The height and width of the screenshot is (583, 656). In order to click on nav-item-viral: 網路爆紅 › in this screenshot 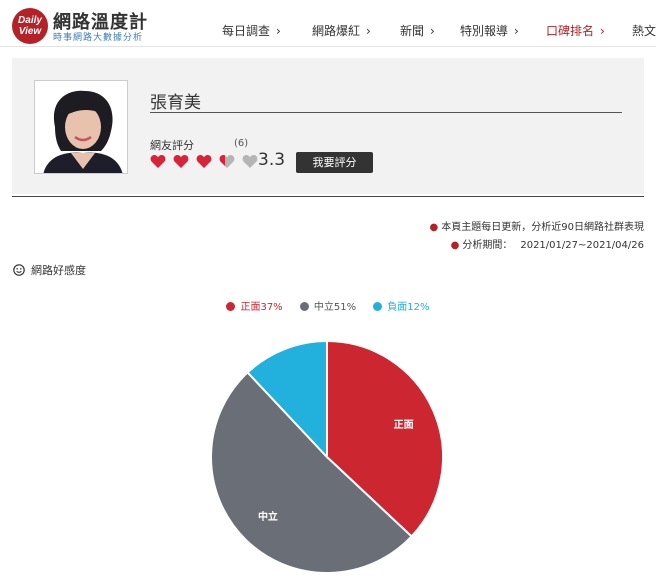, I will do `click(341, 30)`.